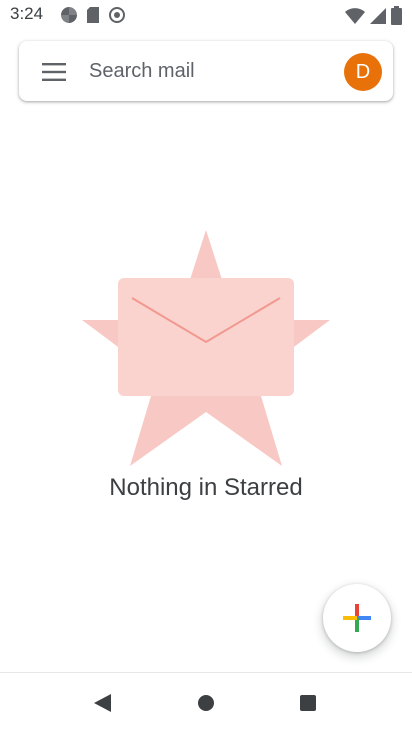  I want to click on system-nav-bar, so click(206, 702).